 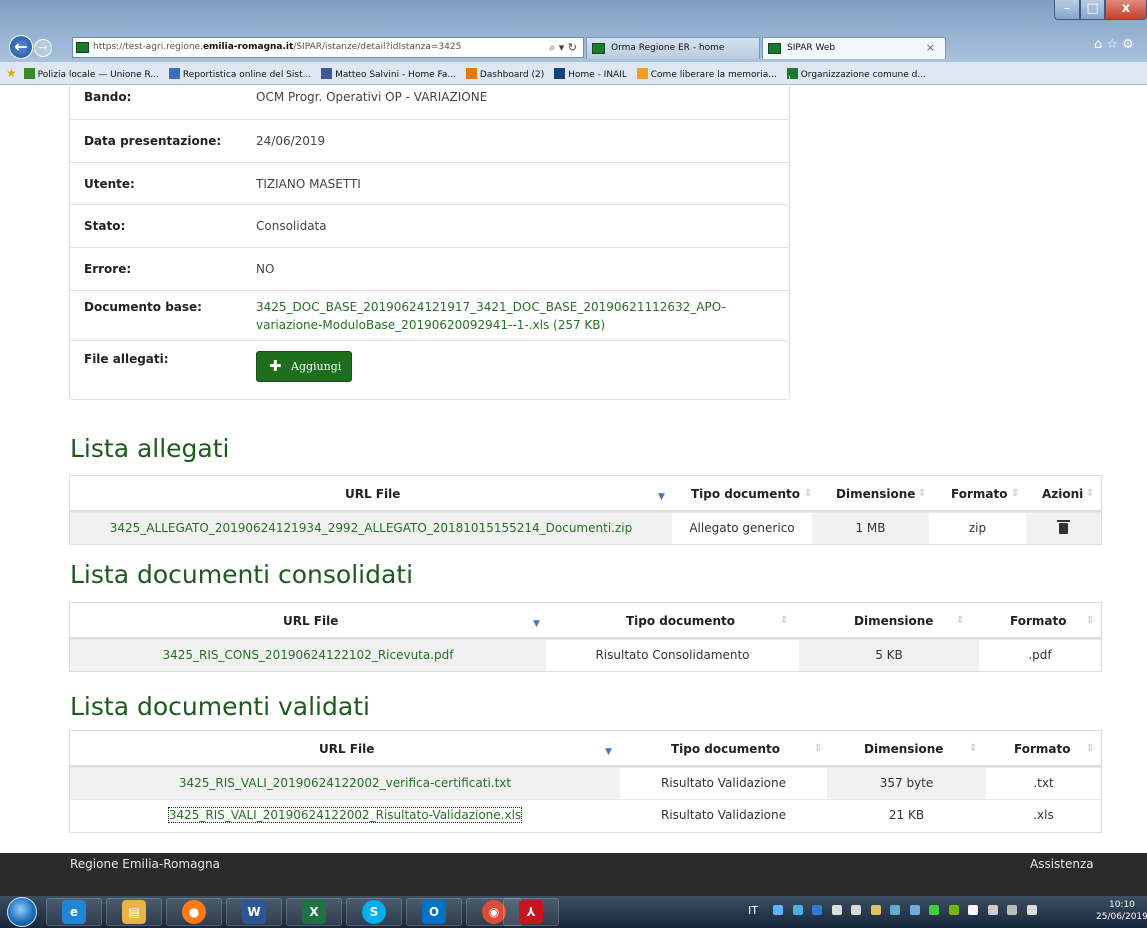 I want to click on forward-arrow-icon: →, so click(x=43, y=48).